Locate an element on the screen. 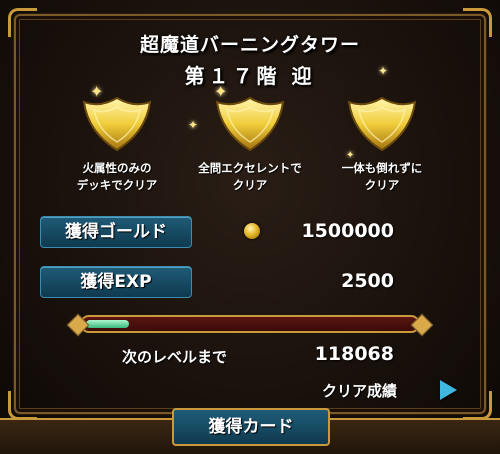 This screenshot has height=454, width=500. medal-caption-line: デッキでクリア is located at coordinates (117, 185).